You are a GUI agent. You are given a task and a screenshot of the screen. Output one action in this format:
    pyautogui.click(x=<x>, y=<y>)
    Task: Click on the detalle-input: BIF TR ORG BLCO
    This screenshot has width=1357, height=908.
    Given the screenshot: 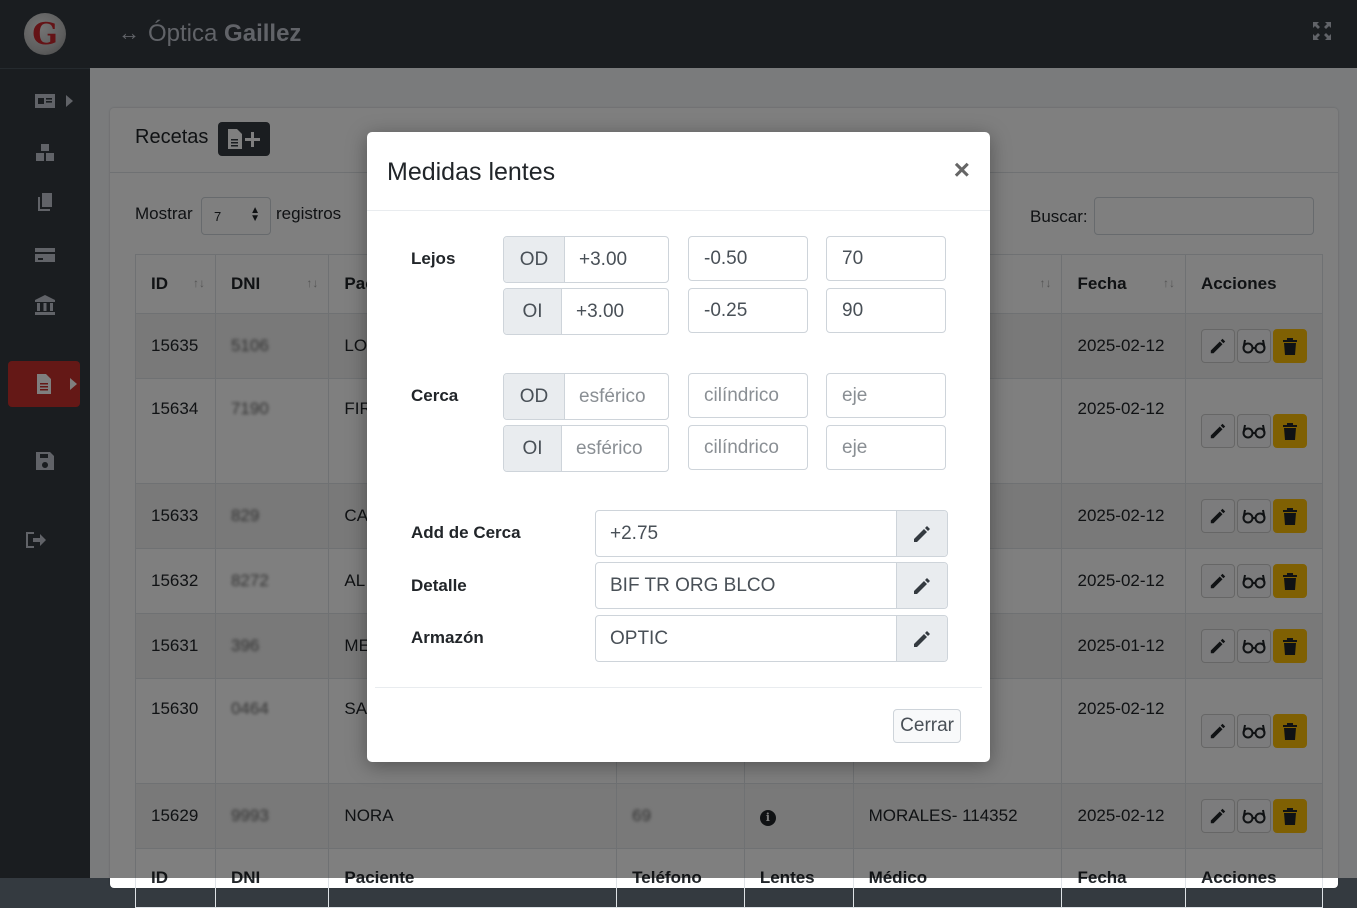 What is the action you would take?
    pyautogui.click(x=746, y=585)
    